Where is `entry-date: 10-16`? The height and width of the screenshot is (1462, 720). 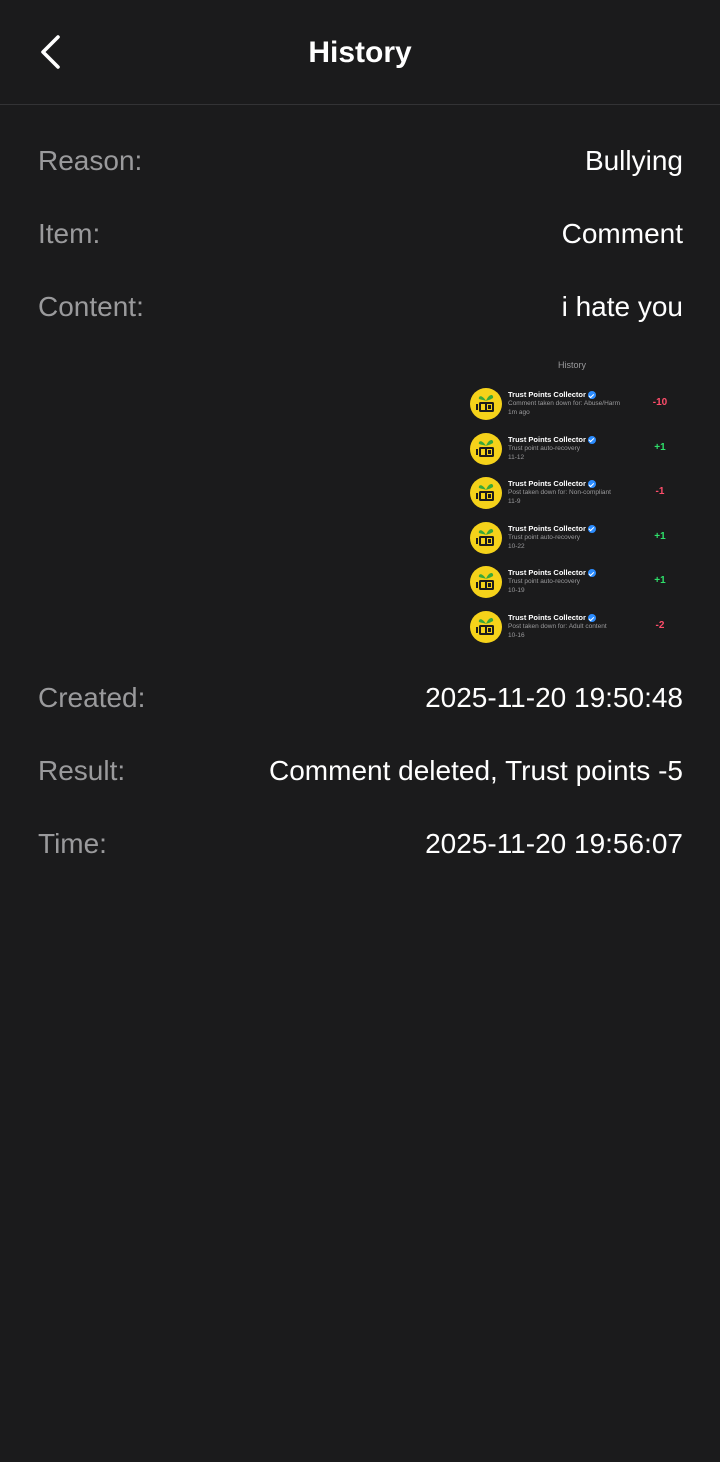 entry-date: 10-16 is located at coordinates (516, 635).